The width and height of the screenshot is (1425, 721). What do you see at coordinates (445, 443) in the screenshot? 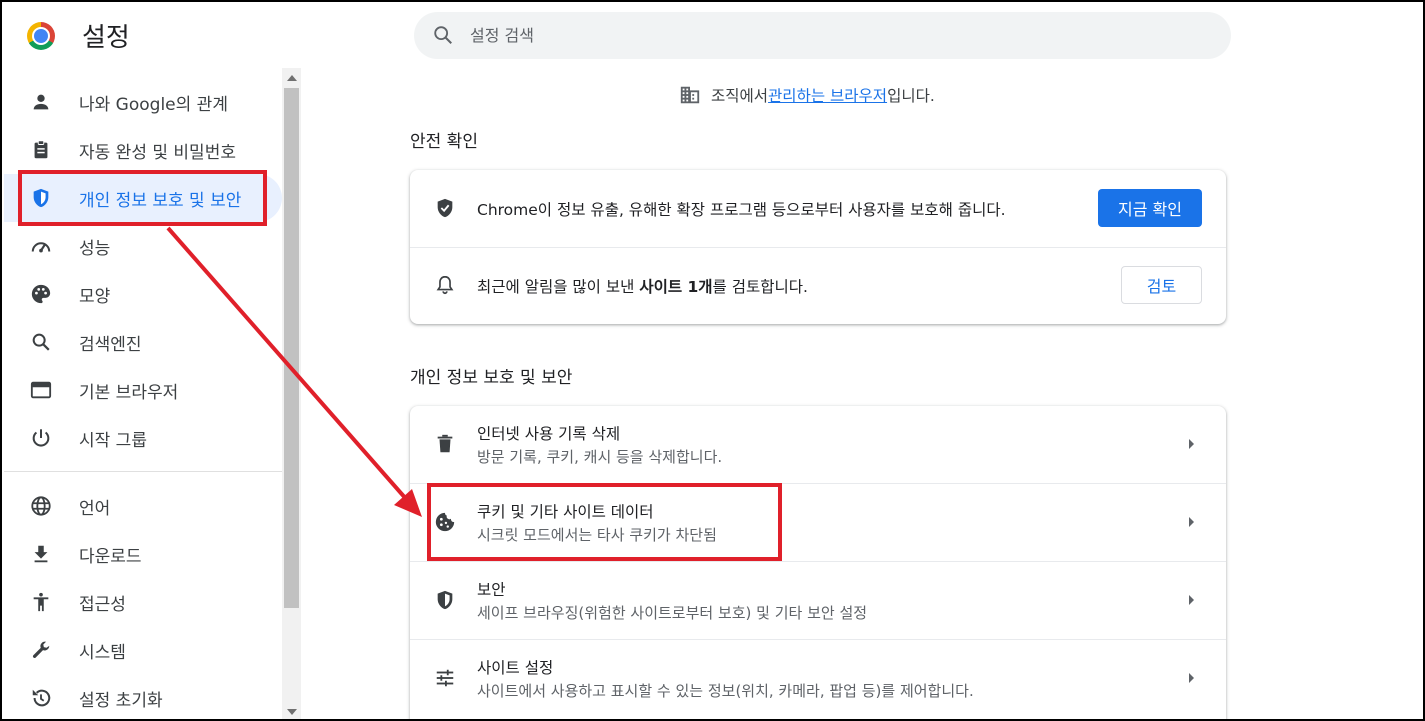
I see `trash-icon` at bounding box center [445, 443].